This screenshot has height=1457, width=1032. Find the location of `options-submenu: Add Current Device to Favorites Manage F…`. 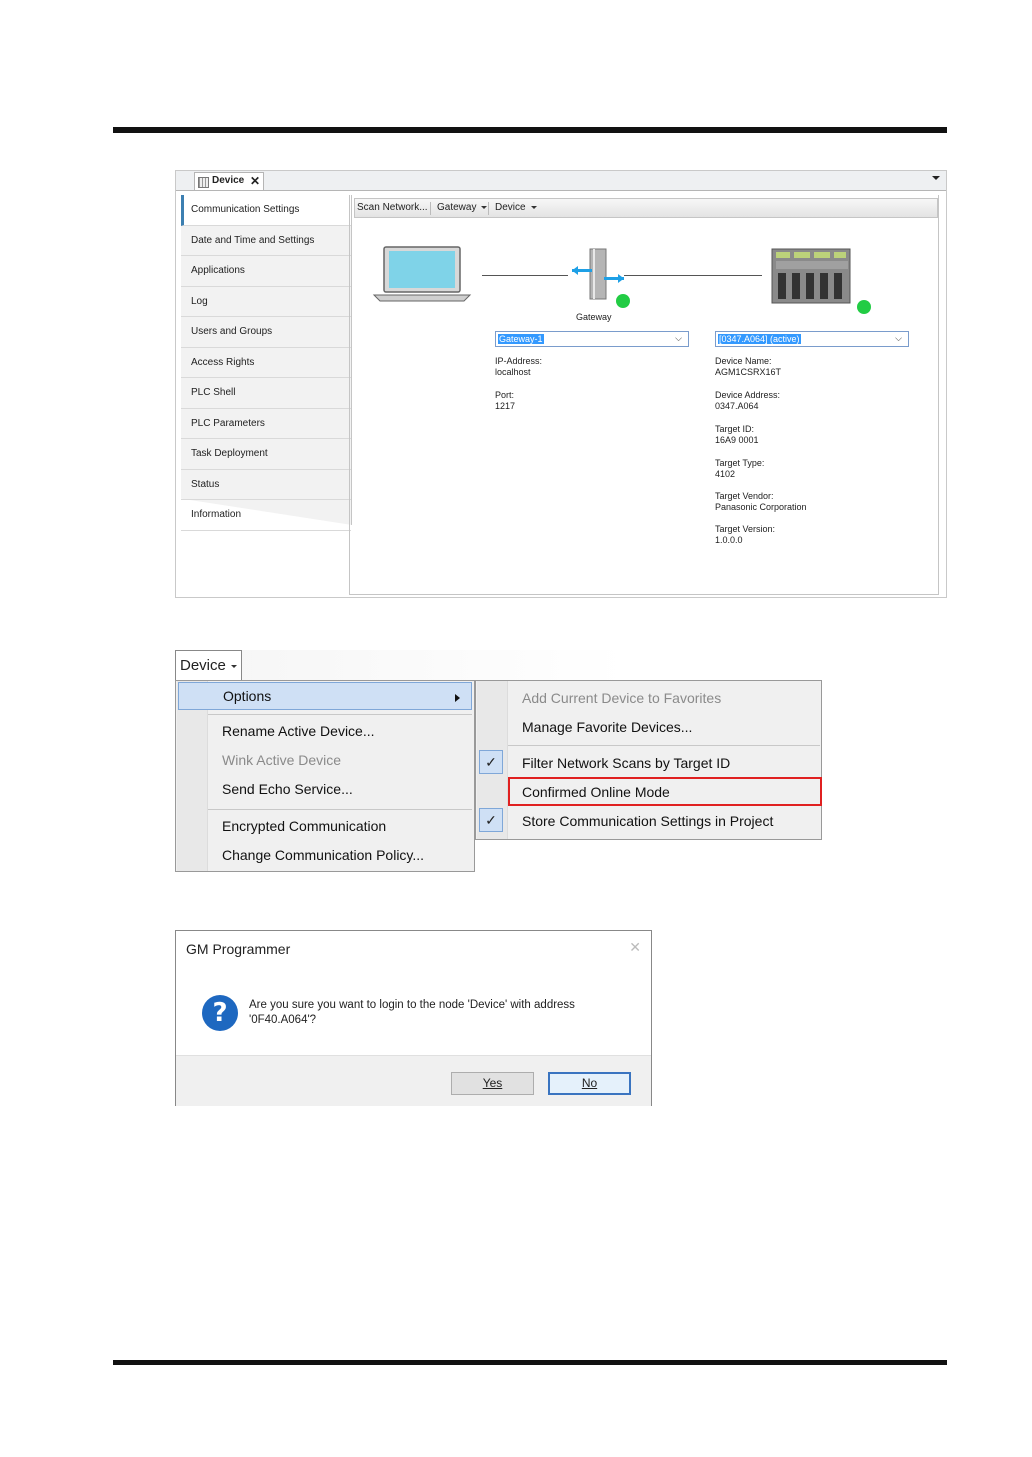

options-submenu: Add Current Device to Favorites Manage F… is located at coordinates (648, 760).